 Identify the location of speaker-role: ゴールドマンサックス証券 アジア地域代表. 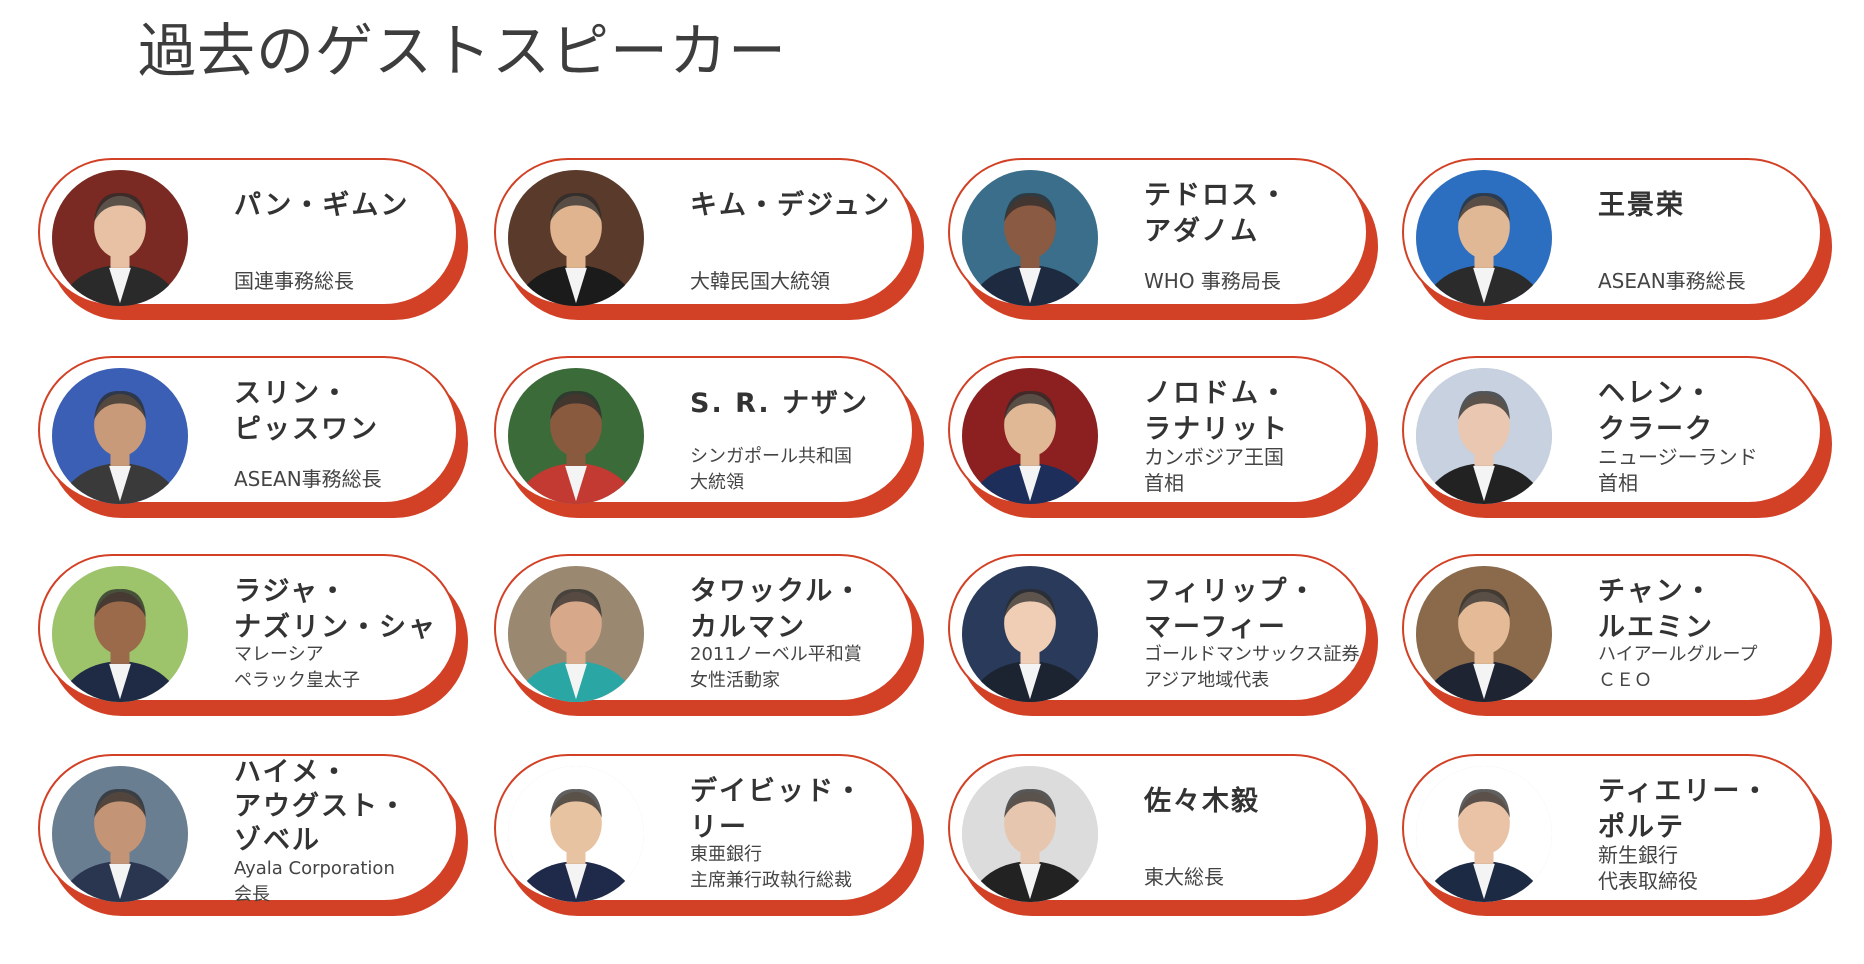
(1252, 667).